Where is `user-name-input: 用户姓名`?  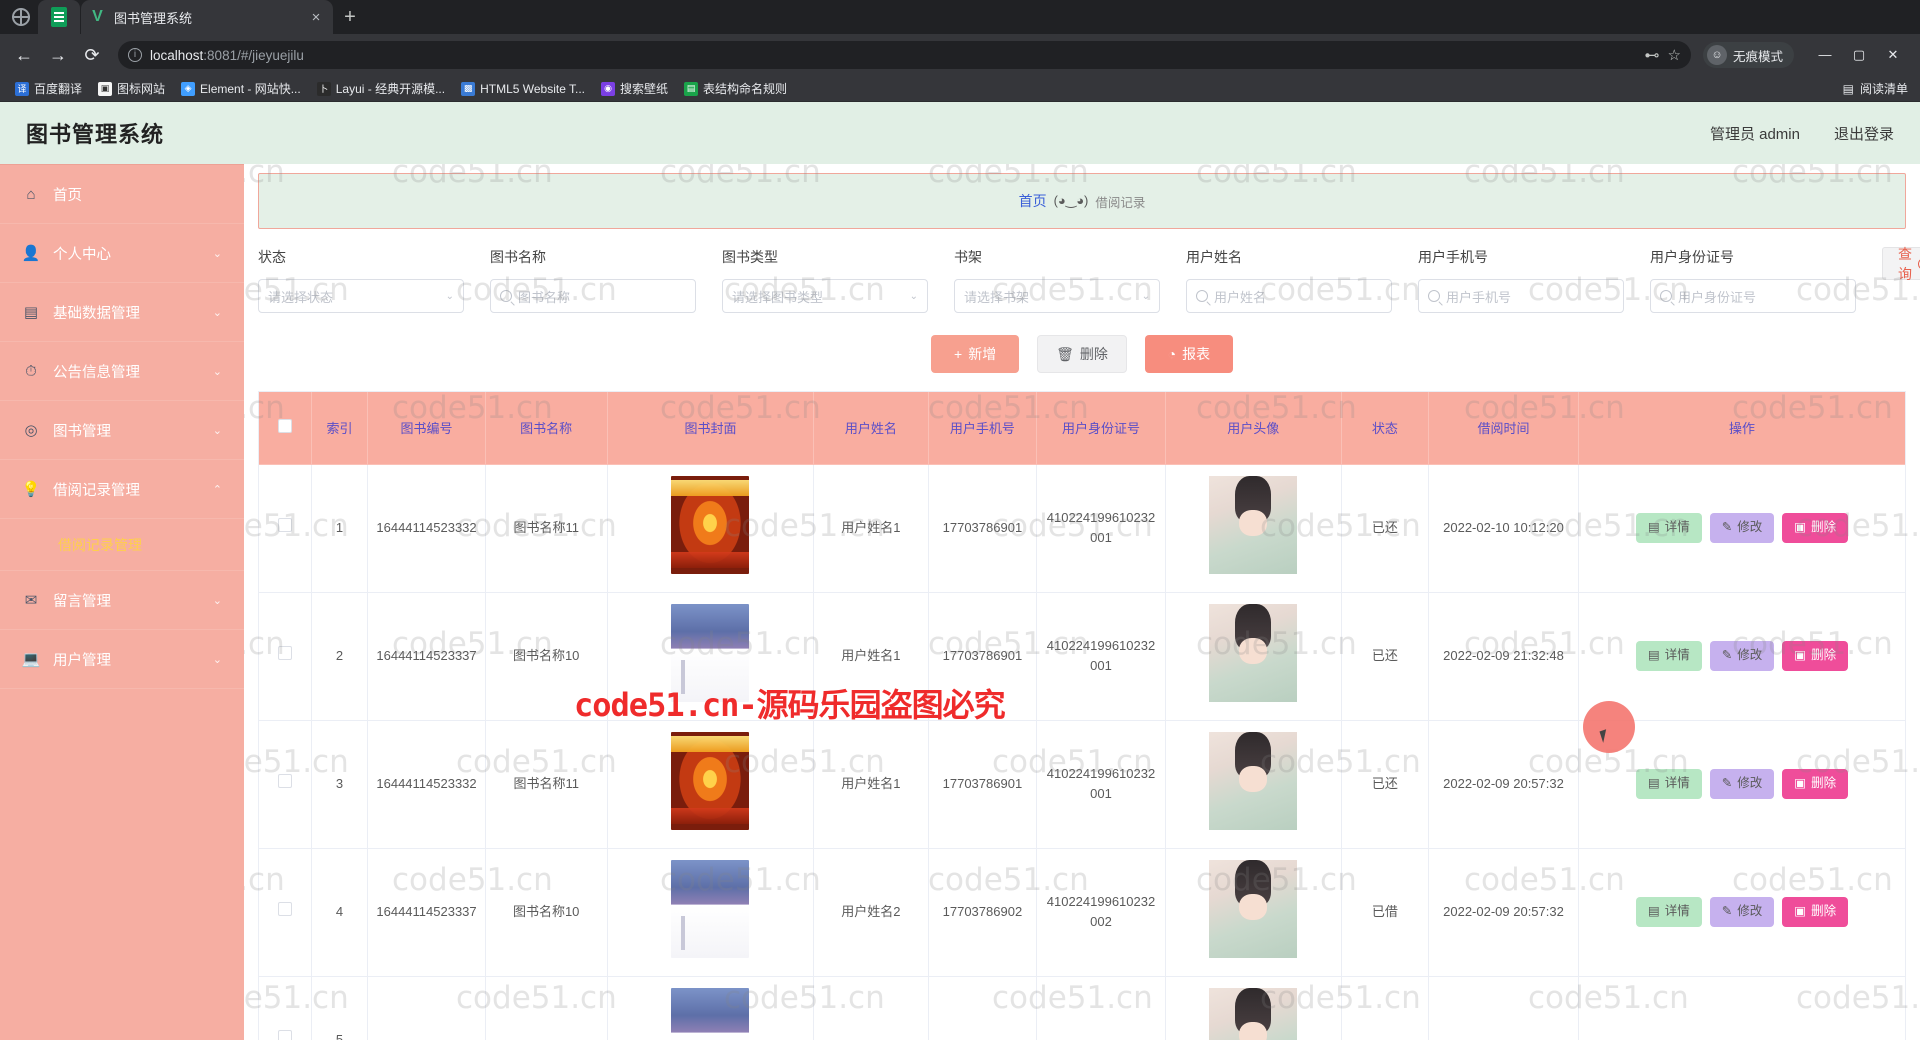
user-name-input: 用户姓名 is located at coordinates (1289, 296).